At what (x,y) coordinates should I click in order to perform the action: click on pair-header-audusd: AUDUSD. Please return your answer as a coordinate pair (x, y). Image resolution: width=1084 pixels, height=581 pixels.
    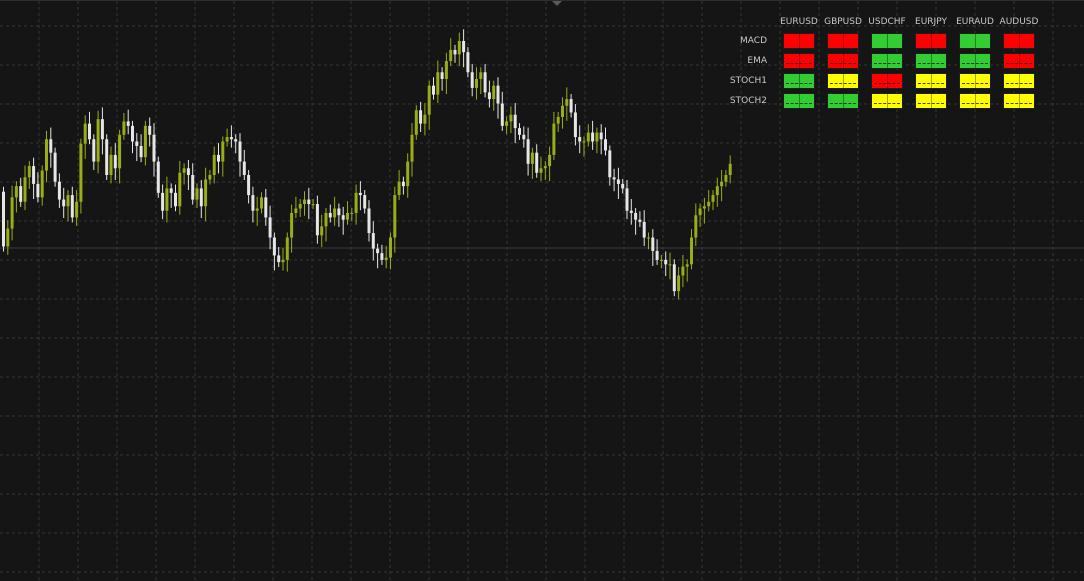
    Looking at the image, I should click on (1019, 22).